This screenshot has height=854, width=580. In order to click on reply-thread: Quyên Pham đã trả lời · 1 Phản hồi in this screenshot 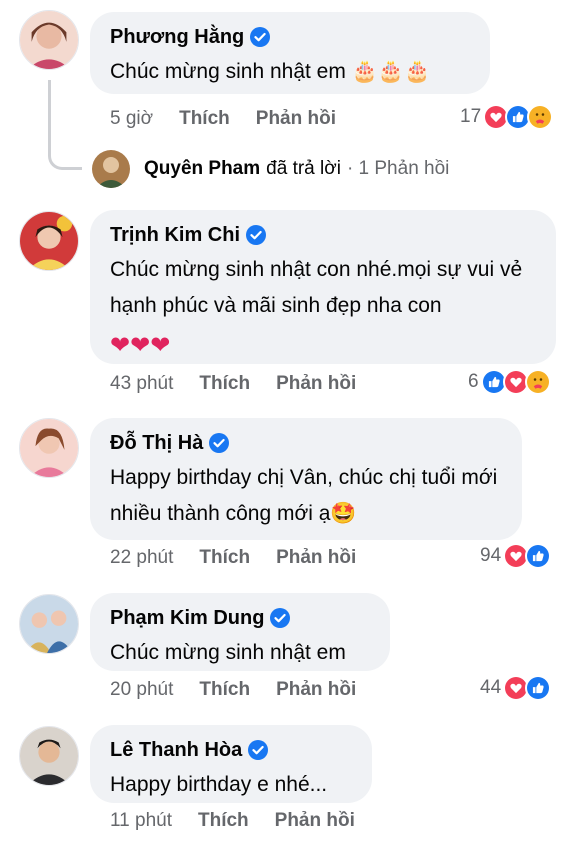, I will do `click(270, 169)`.